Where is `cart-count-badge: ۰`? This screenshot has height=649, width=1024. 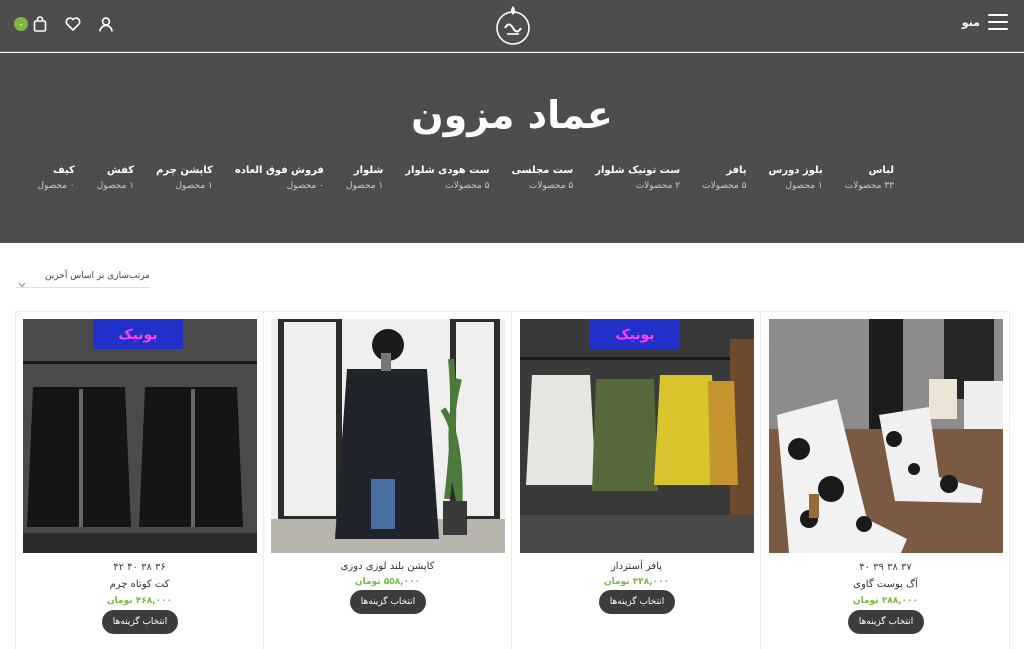
cart-count-badge: ۰ is located at coordinates (21, 24).